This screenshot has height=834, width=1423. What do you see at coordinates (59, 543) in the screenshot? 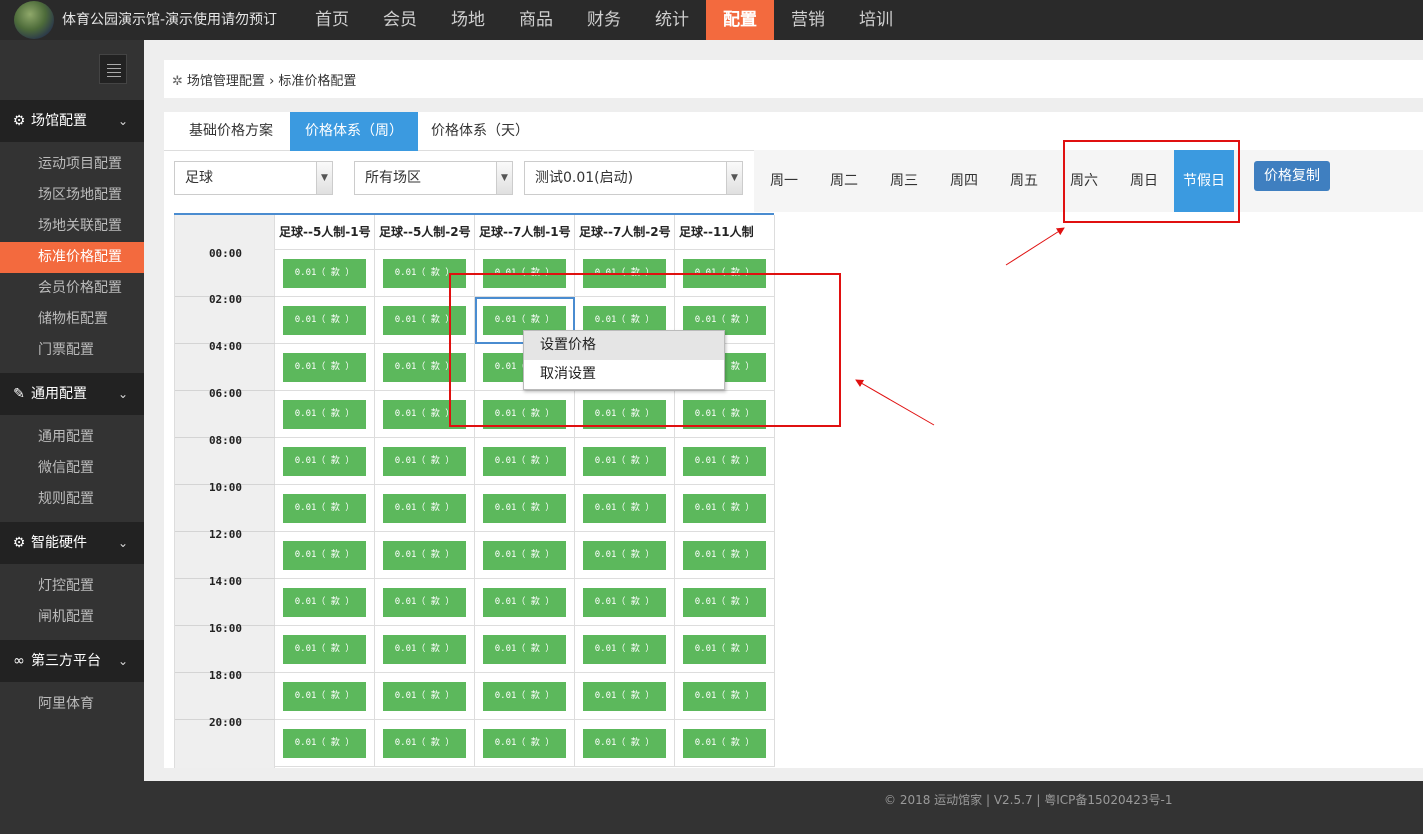
I see `sidebar-group-label: 智能硬件` at bounding box center [59, 543].